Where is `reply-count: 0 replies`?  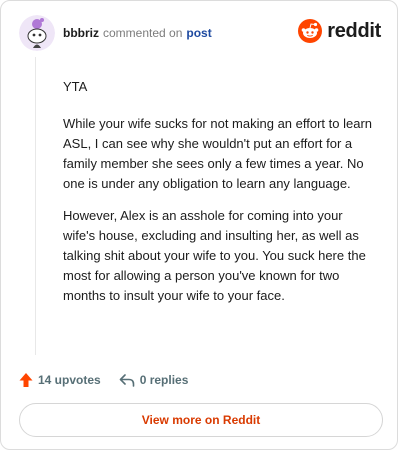 reply-count: 0 replies is located at coordinates (164, 380).